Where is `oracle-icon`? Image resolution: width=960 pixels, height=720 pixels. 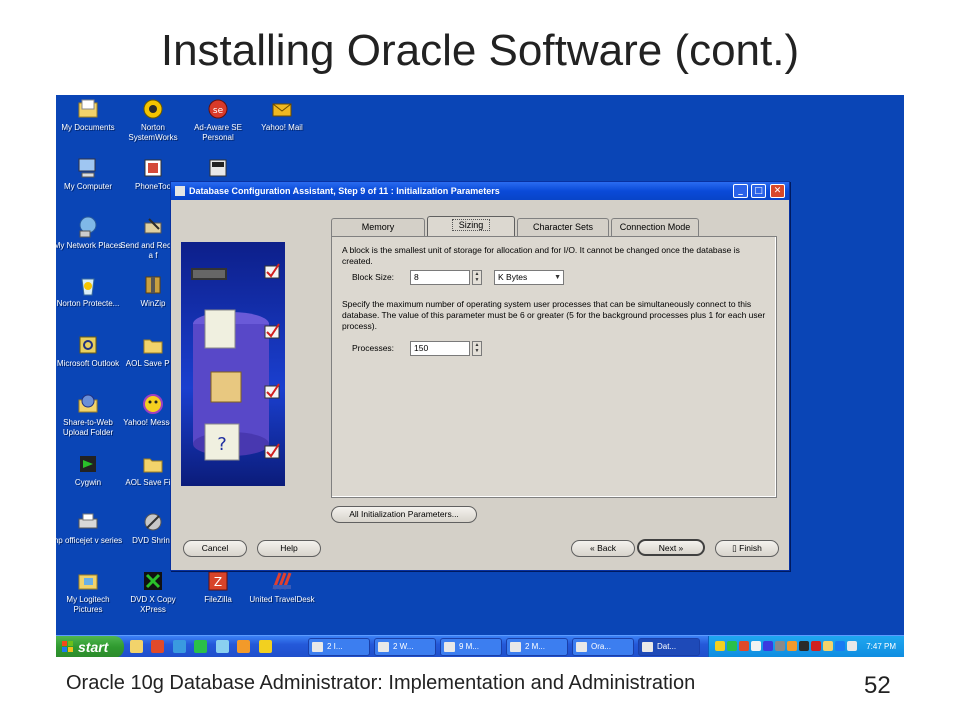 oracle-icon is located at coordinates (581, 647).